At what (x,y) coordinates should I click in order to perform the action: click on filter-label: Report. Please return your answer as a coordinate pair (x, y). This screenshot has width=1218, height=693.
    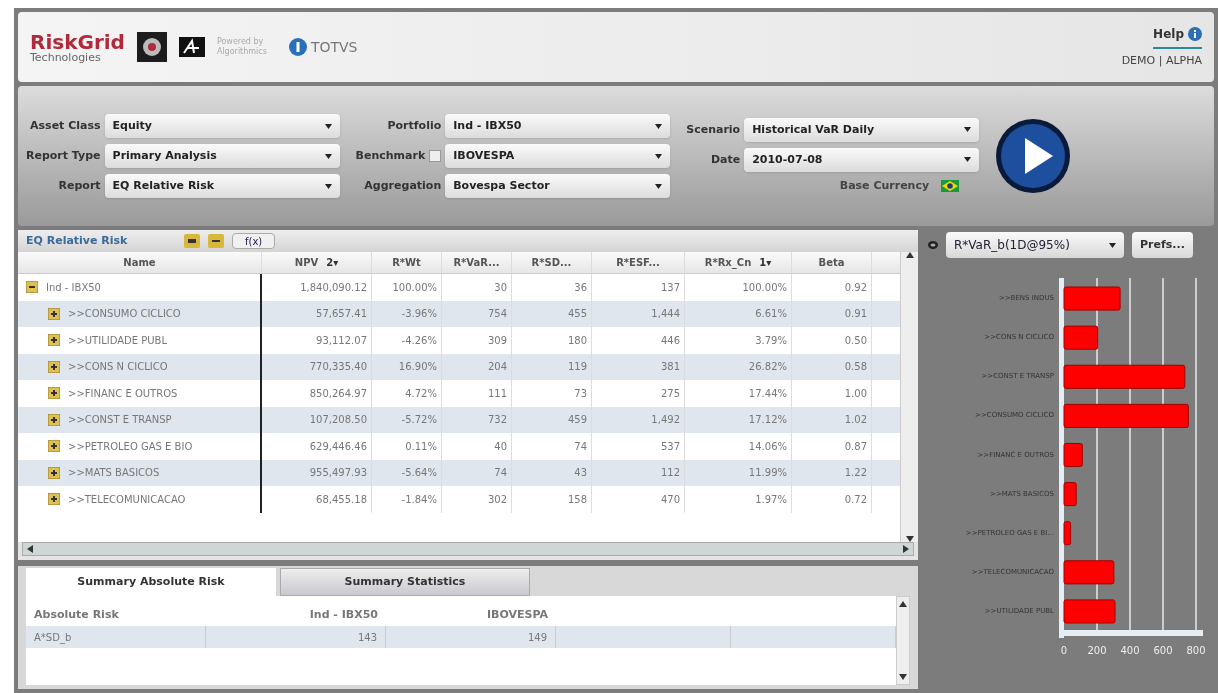
    Looking at the image, I should click on (79, 185).